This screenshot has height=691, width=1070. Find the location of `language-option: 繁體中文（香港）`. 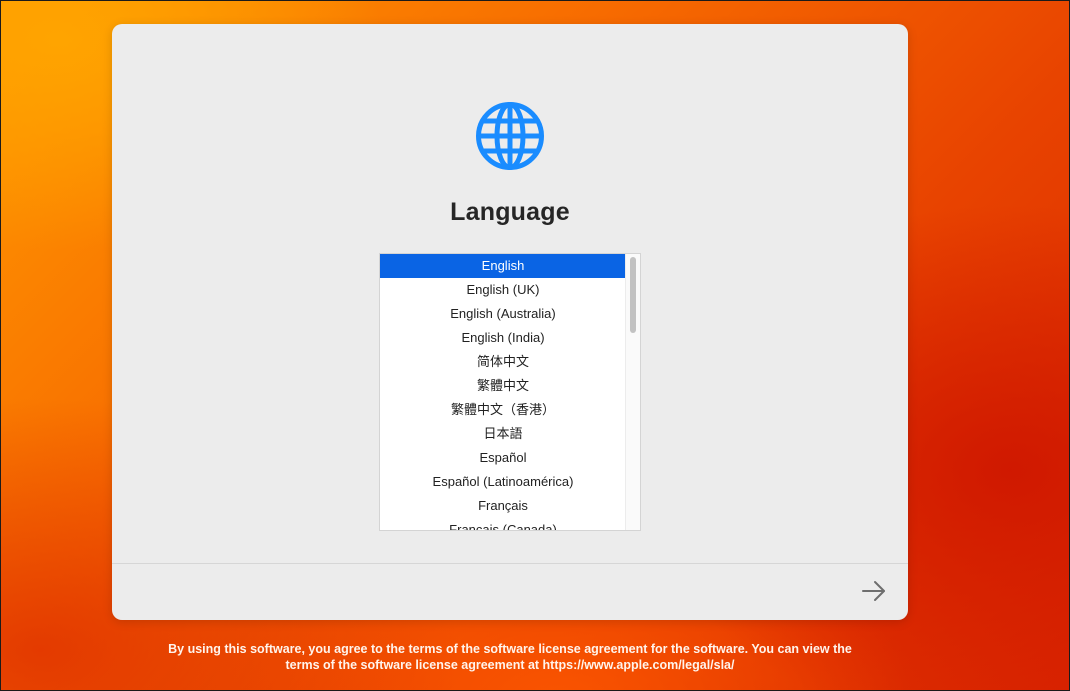

language-option: 繁體中文（香港） is located at coordinates (503, 410).